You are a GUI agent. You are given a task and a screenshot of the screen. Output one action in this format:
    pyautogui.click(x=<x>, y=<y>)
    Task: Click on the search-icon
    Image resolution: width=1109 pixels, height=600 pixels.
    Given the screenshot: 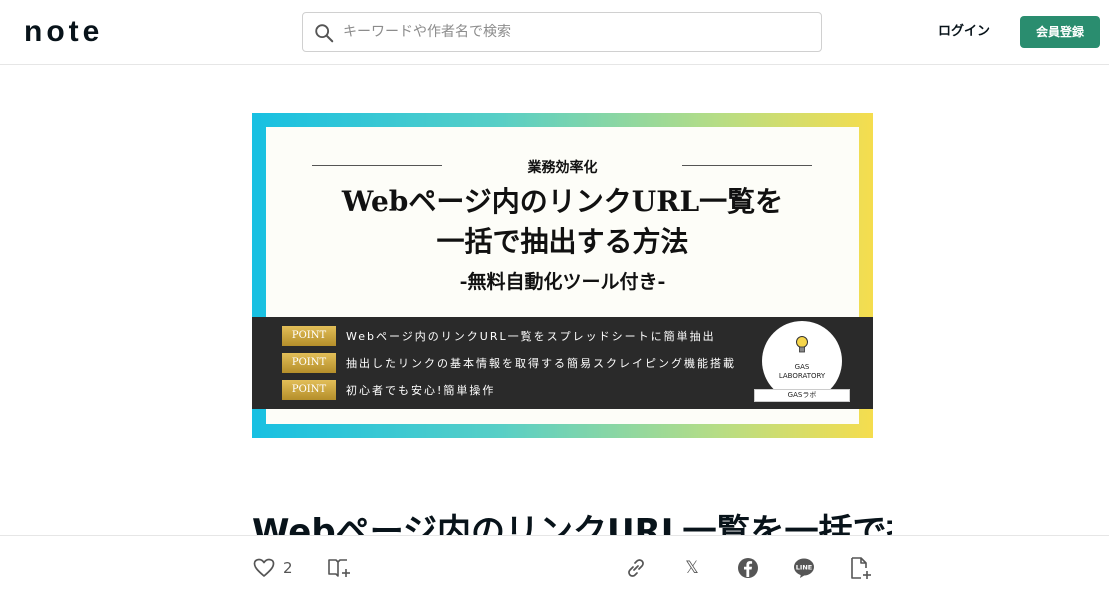 What is the action you would take?
    pyautogui.click(x=324, y=33)
    